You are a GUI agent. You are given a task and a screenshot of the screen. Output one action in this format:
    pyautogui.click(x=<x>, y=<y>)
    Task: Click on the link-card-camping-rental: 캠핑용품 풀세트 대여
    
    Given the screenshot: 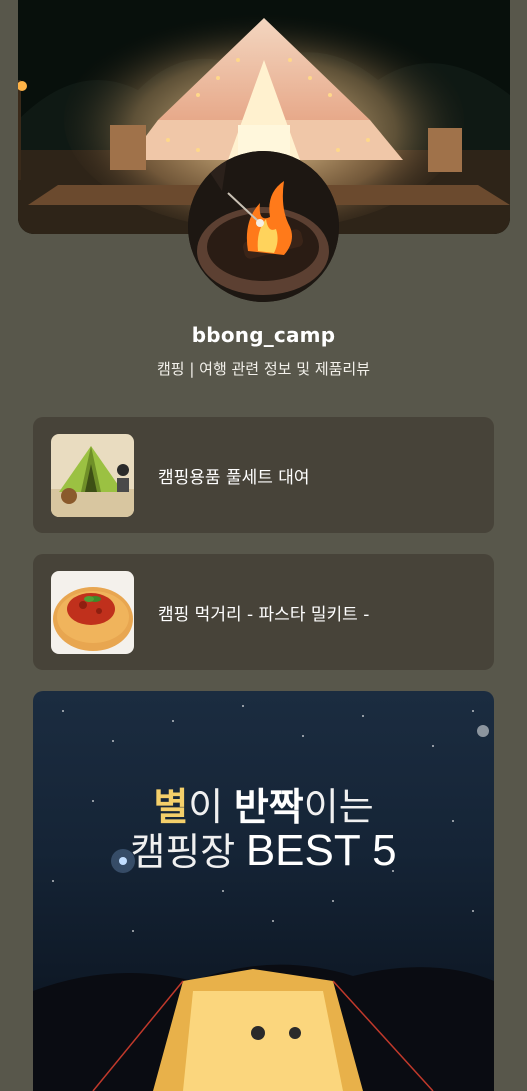 What is the action you would take?
    pyautogui.click(x=263, y=475)
    